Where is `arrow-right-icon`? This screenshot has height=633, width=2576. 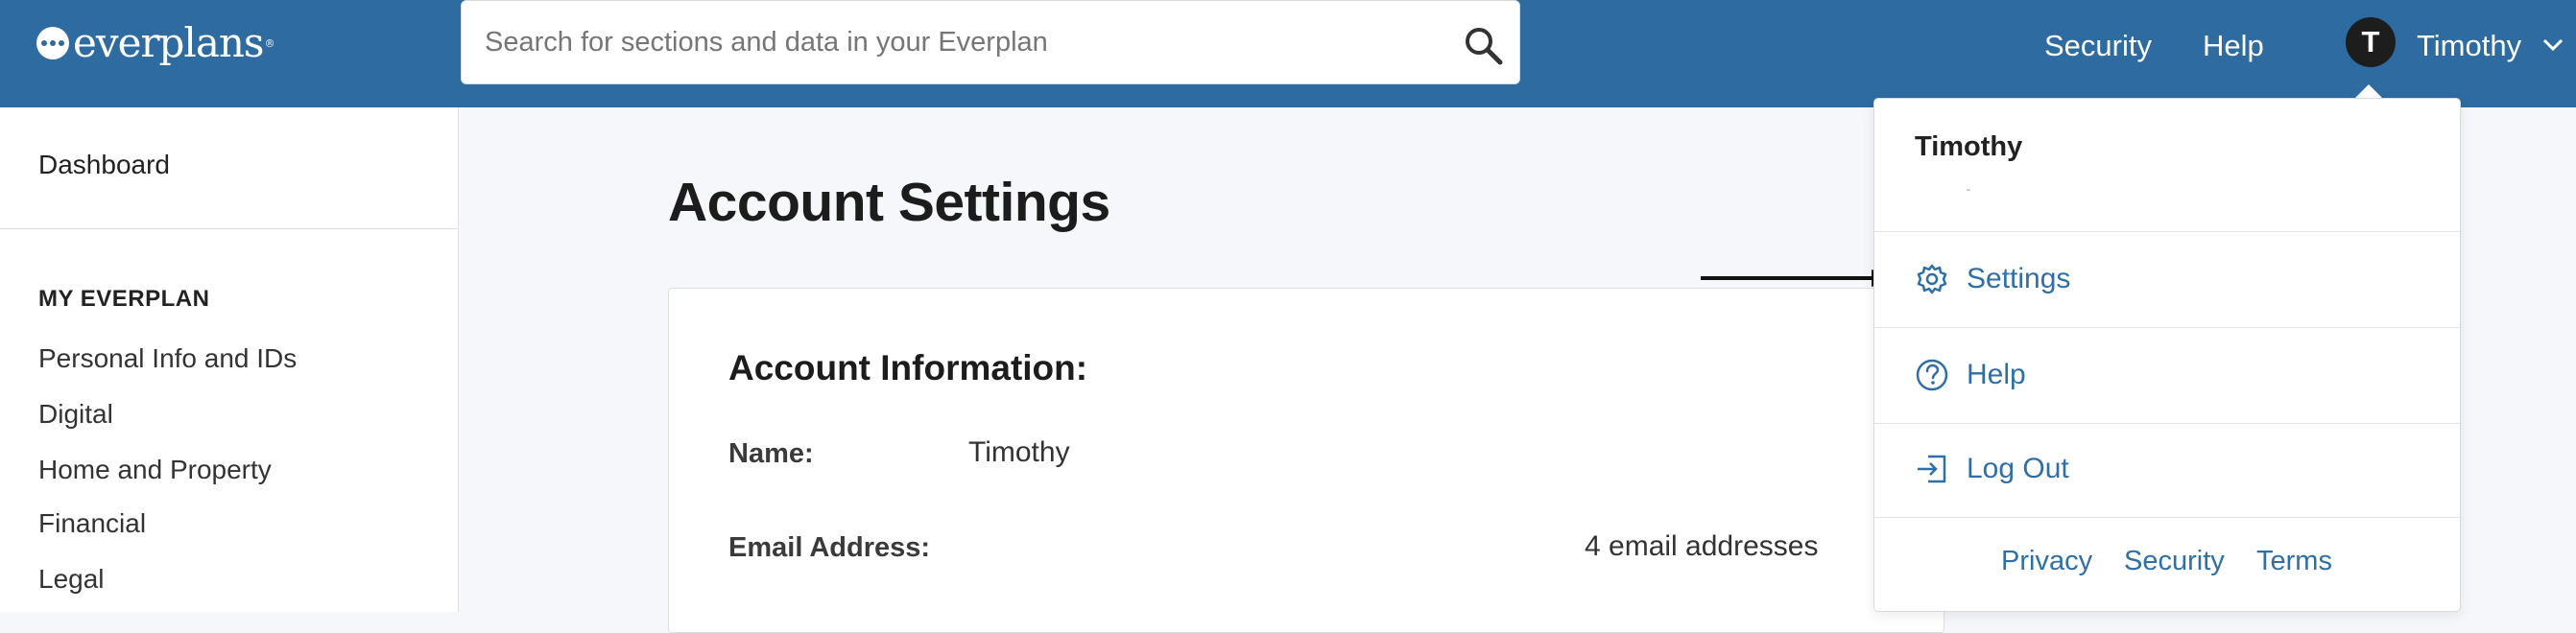
arrow-right-icon is located at coordinates (1799, 279).